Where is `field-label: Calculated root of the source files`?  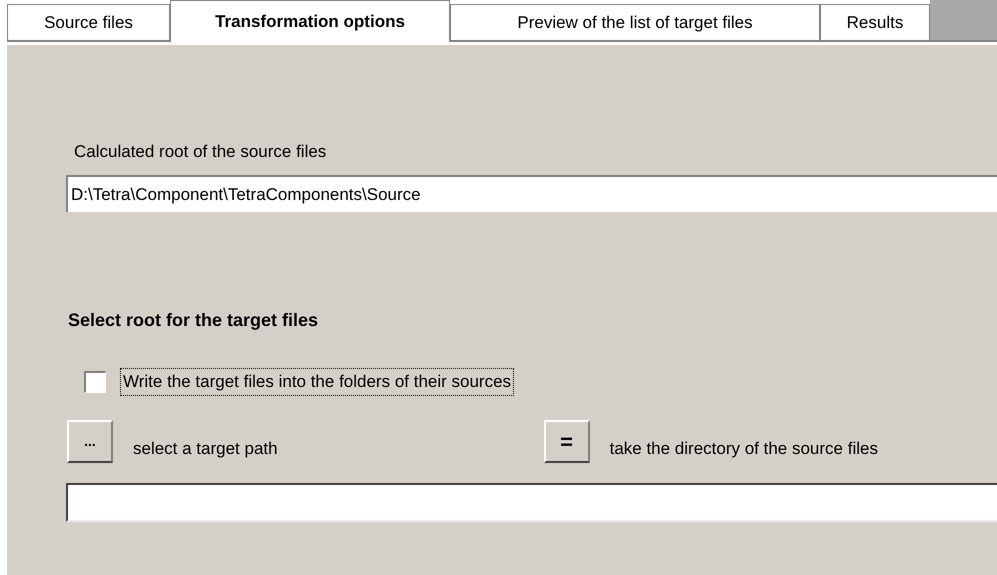
field-label: Calculated root of the source files is located at coordinates (201, 152).